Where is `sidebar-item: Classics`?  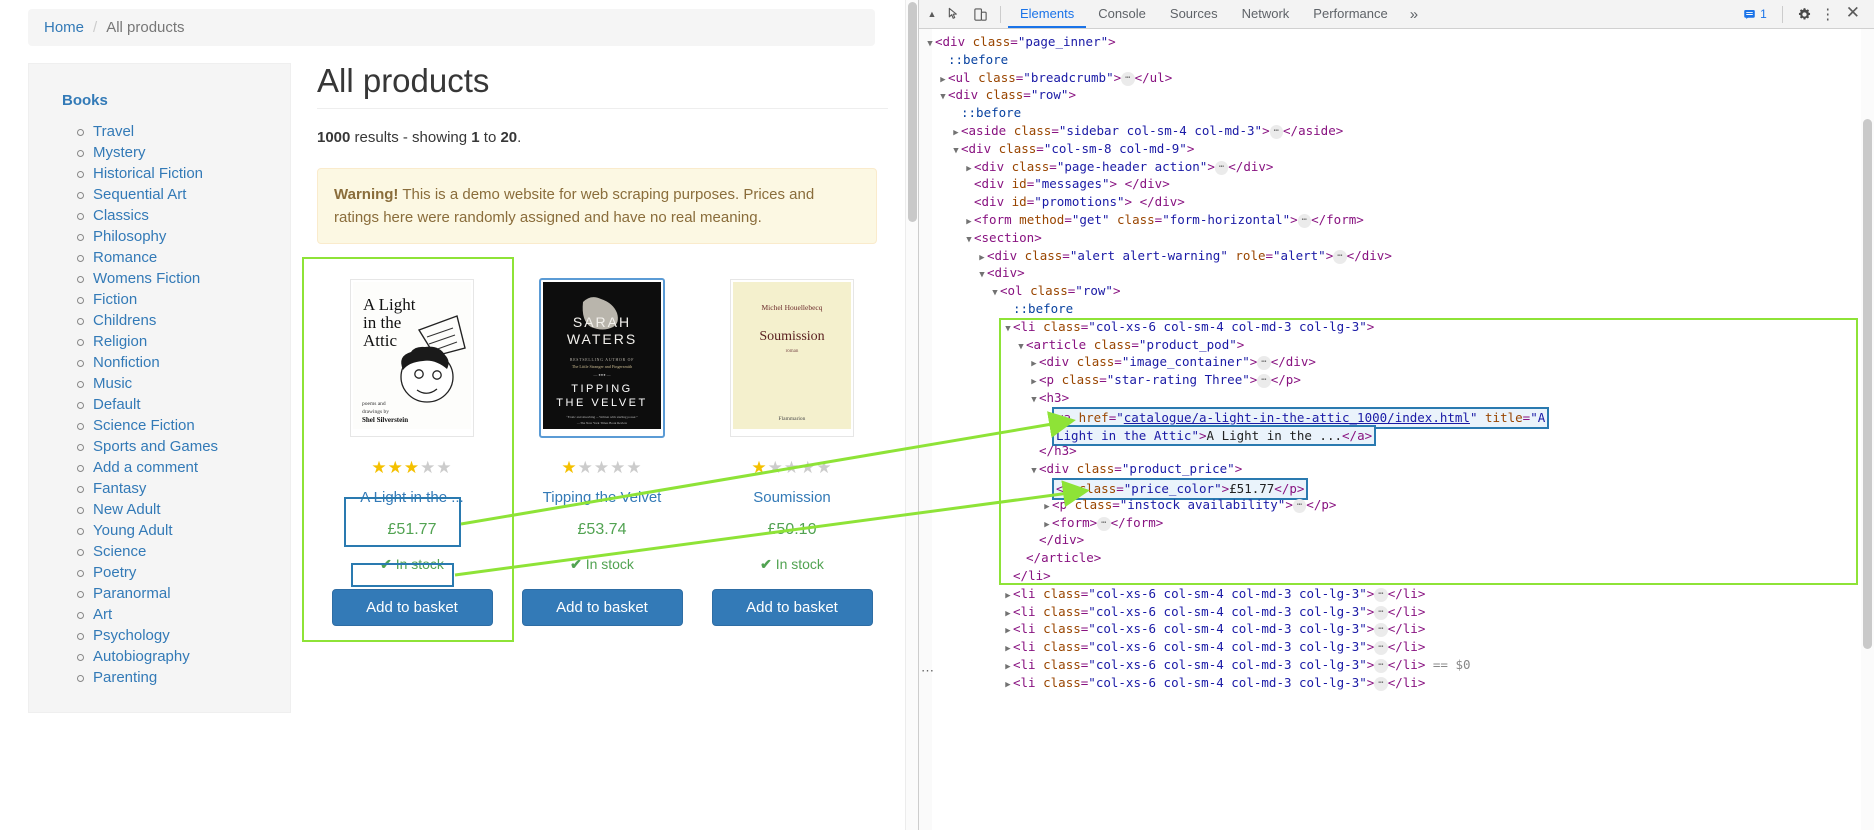 sidebar-item: Classics is located at coordinates (183, 215).